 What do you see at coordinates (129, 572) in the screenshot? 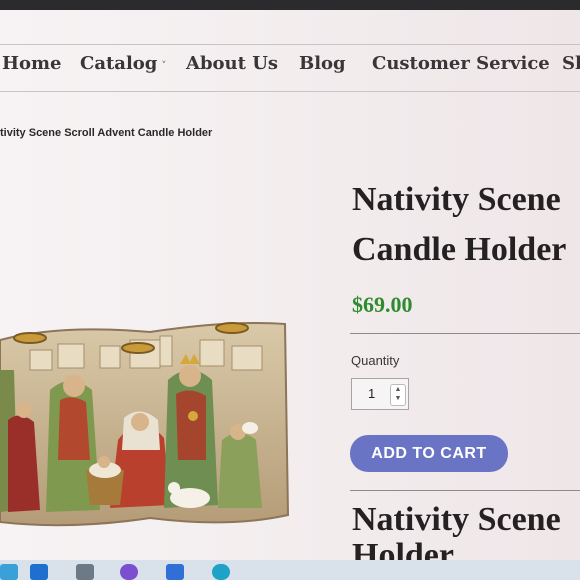
I see `copilot-icon` at bounding box center [129, 572].